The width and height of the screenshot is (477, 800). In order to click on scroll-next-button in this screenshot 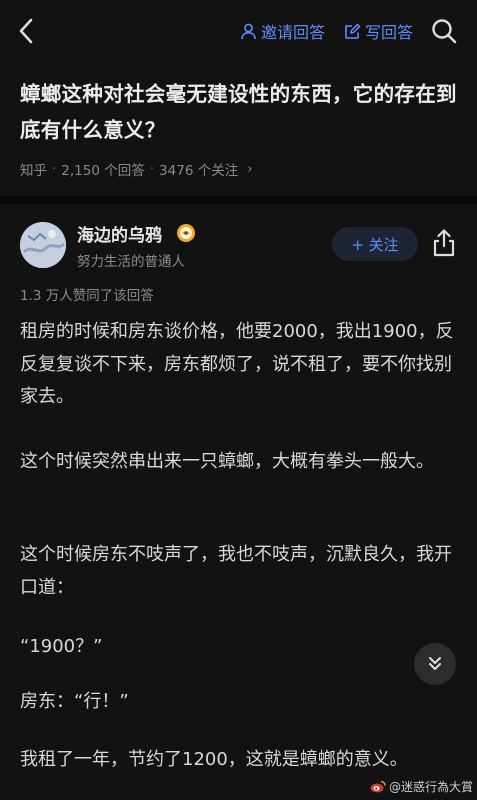, I will do `click(435, 664)`.